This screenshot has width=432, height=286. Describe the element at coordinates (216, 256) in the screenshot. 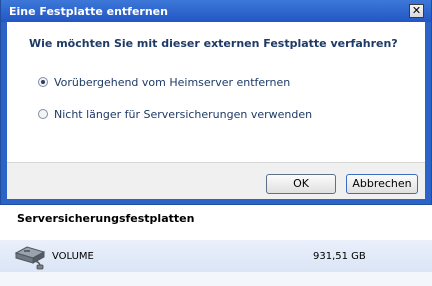

I see `drive-list-item: VOLUME 931,51 GB` at that location.